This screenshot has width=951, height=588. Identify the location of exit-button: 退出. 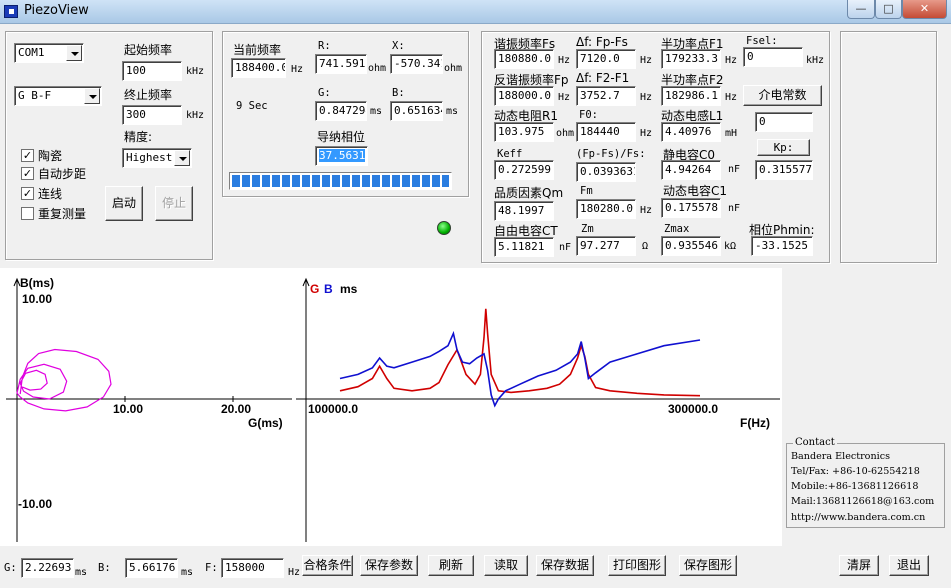
(909, 565).